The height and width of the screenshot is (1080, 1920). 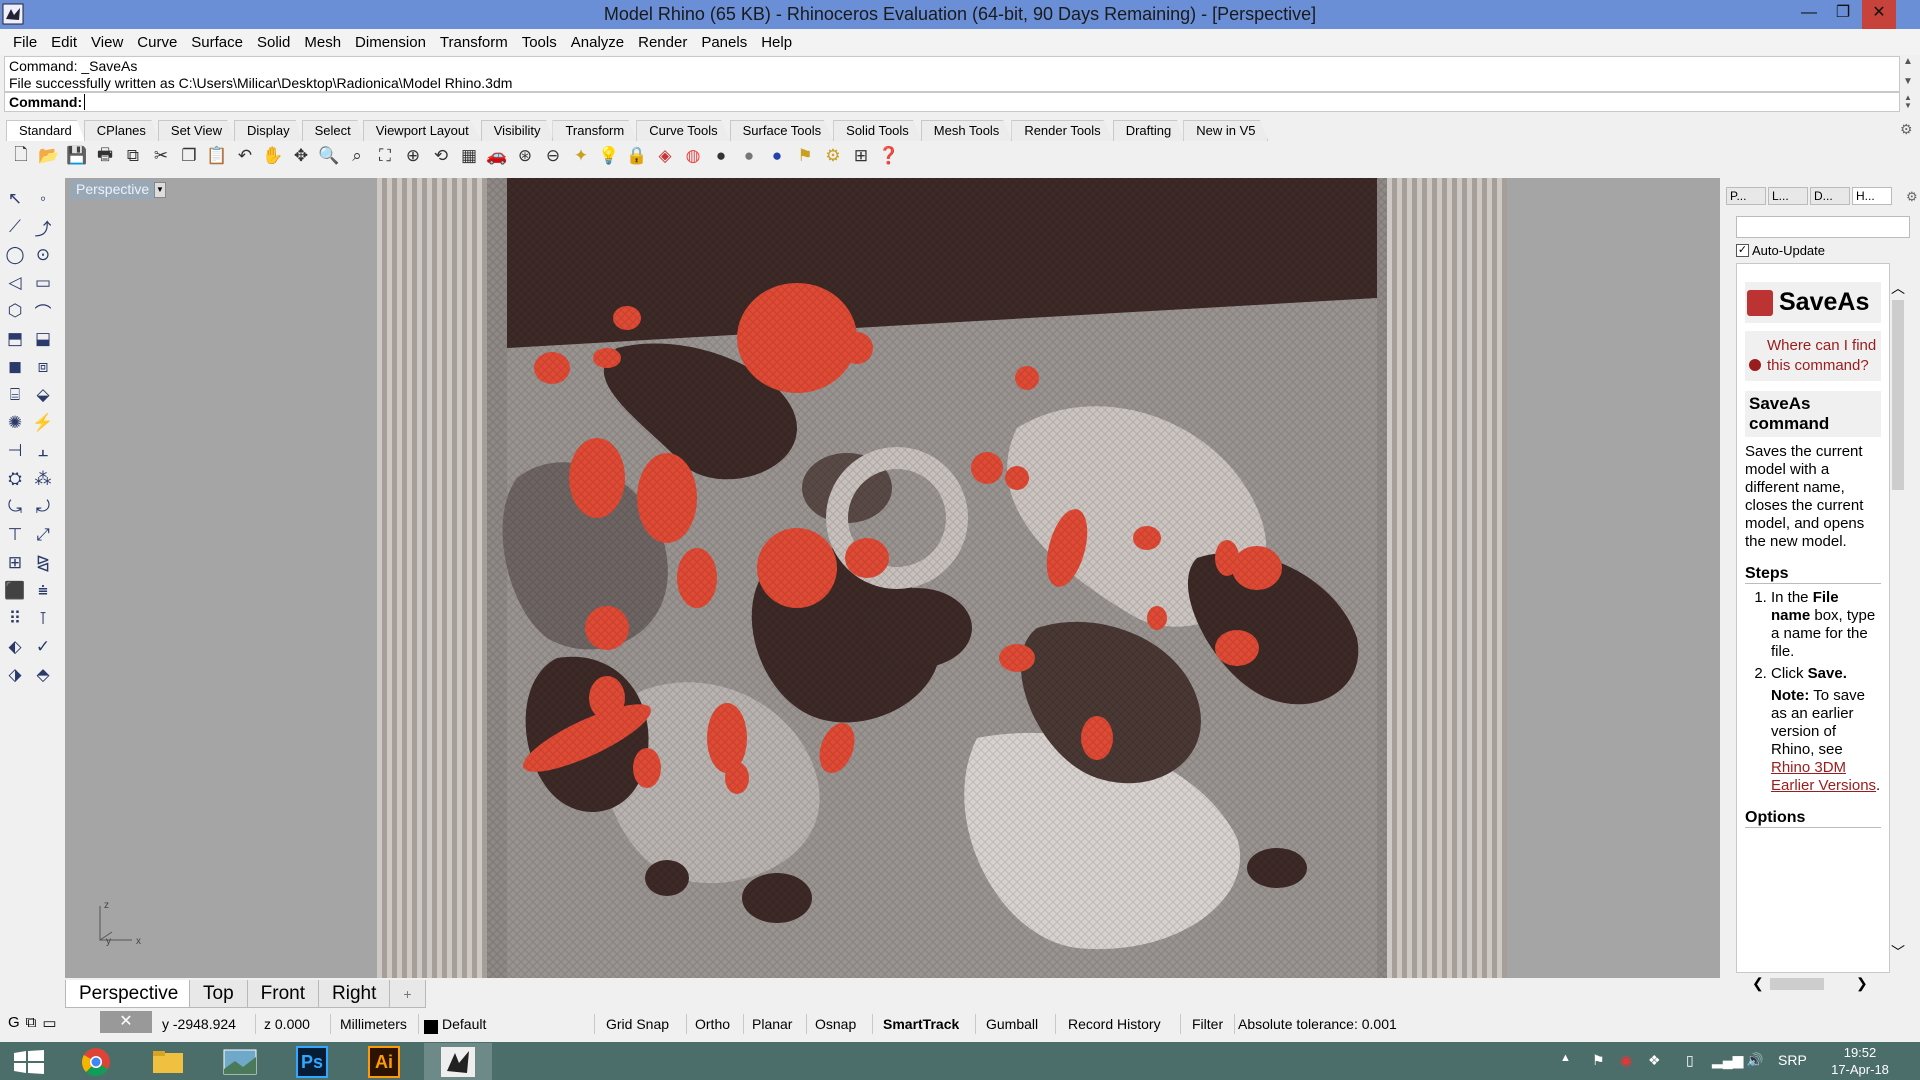 I want to click on tab-new-in-v5: New in V5, so click(x=1226, y=130).